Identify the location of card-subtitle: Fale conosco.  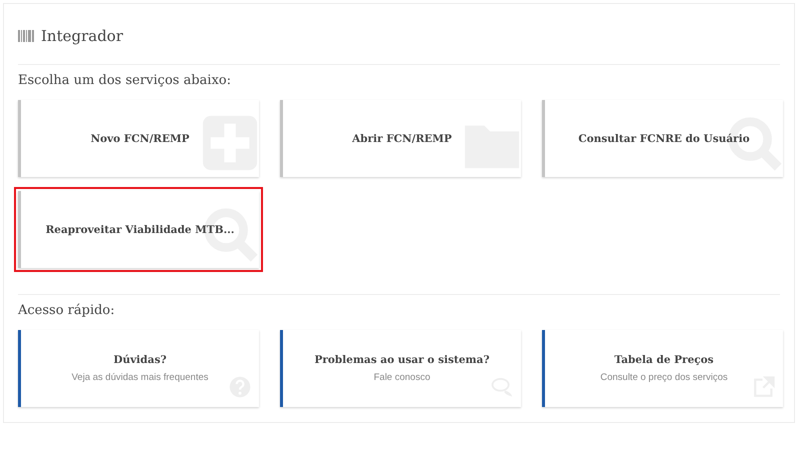
(402, 377).